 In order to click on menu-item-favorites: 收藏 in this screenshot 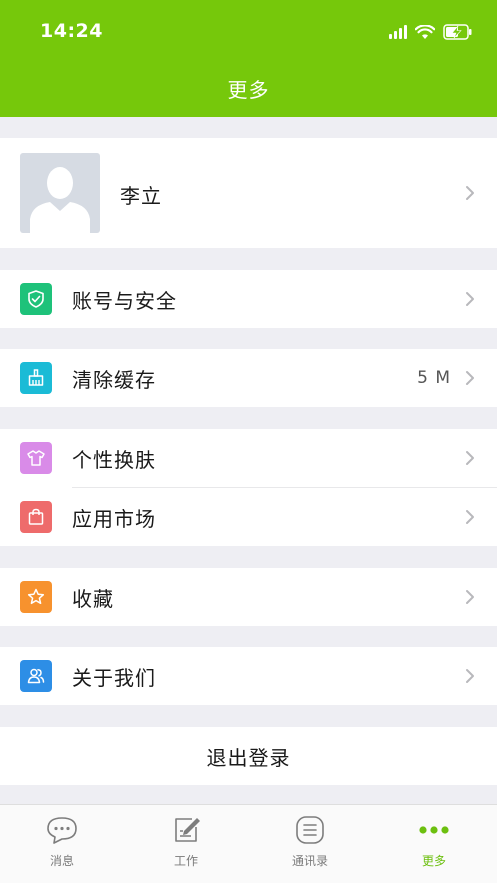, I will do `click(248, 597)`.